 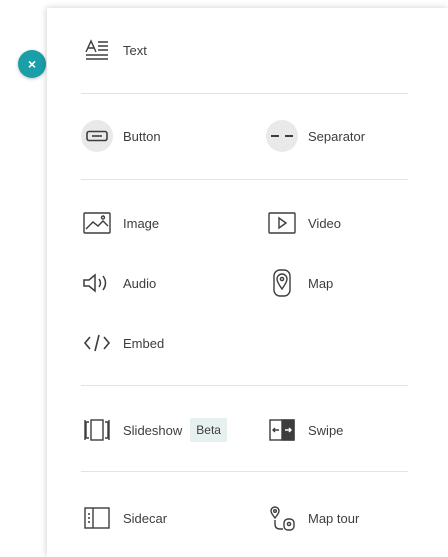 I want to click on close-button: ×, so click(x=32, y=64).